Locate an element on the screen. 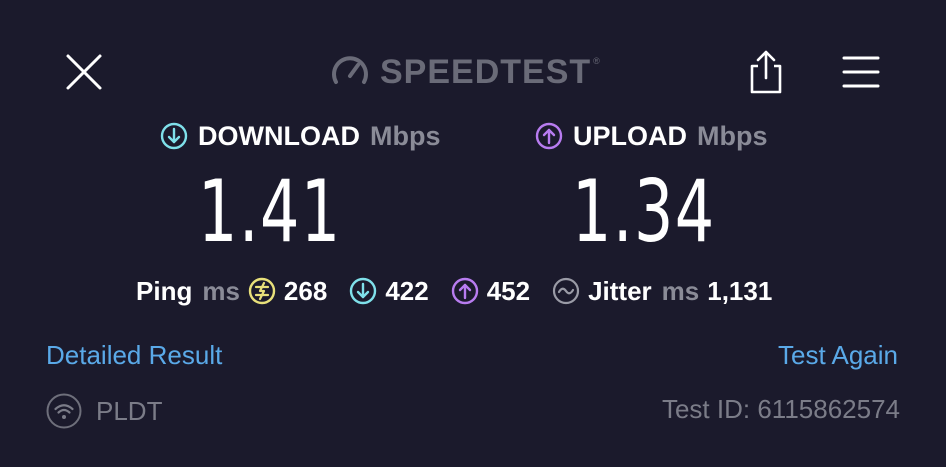 The width and height of the screenshot is (946, 467). jitter-label: Jitter is located at coordinates (620, 290).